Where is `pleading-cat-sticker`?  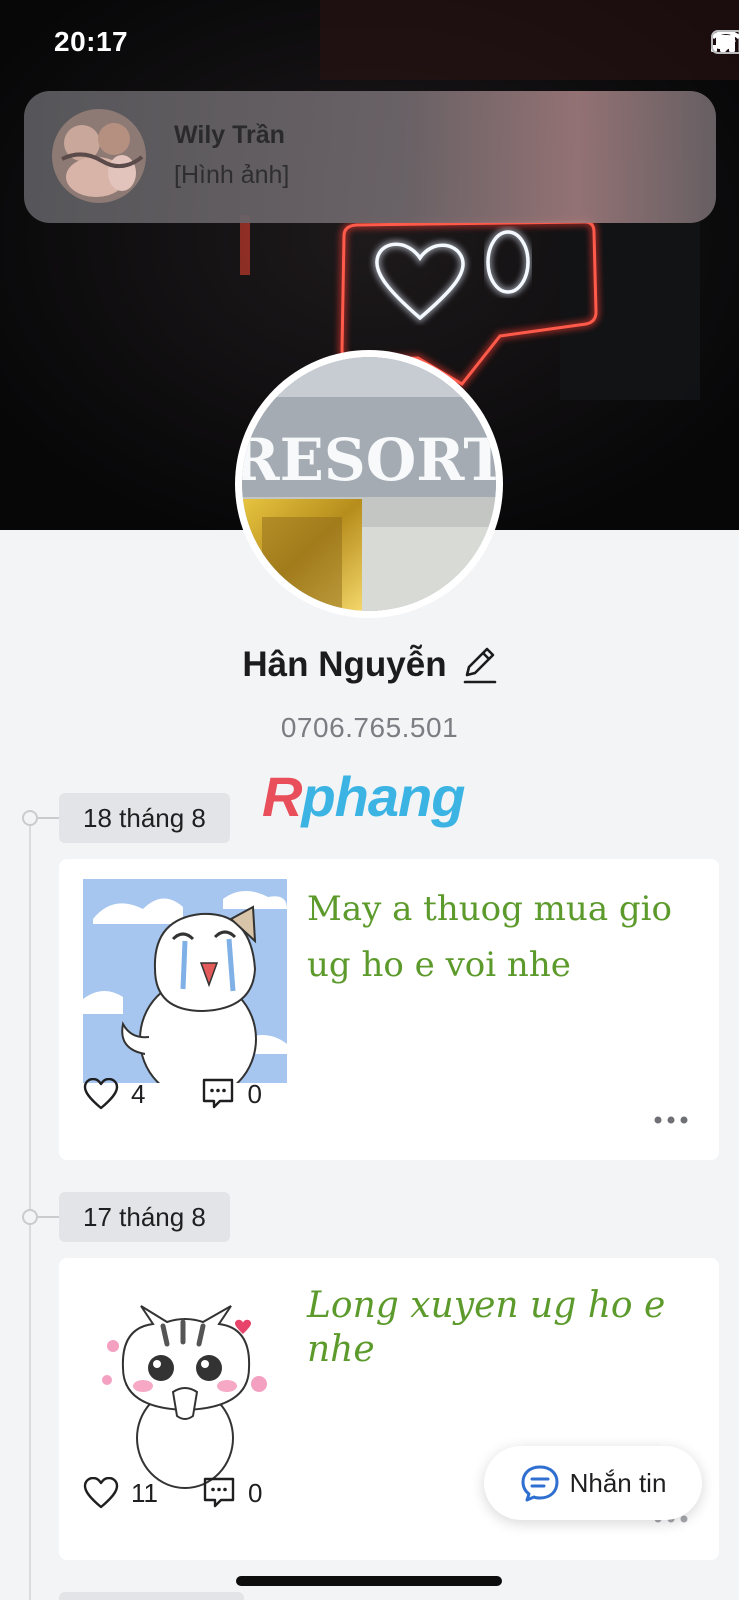 pleading-cat-sticker is located at coordinates (185, 1390).